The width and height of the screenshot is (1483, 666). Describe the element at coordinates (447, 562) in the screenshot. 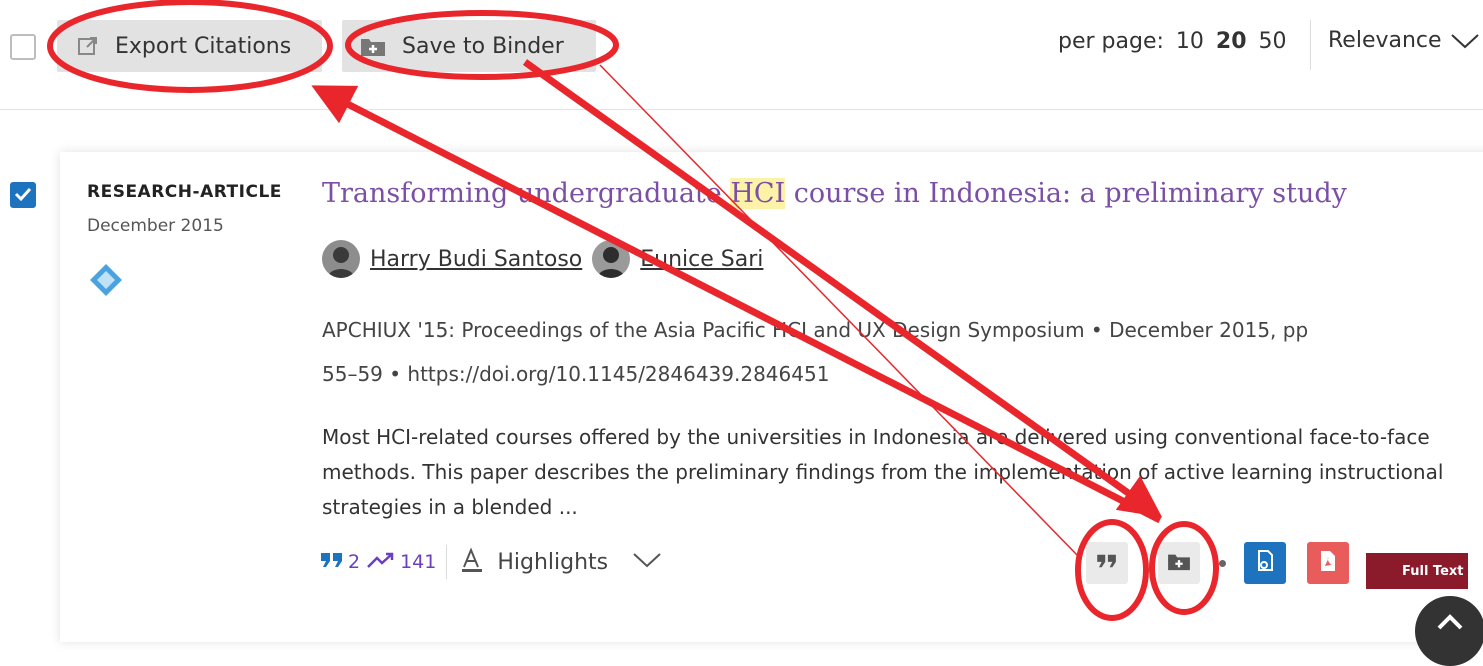

I see `metrics-divider` at that location.